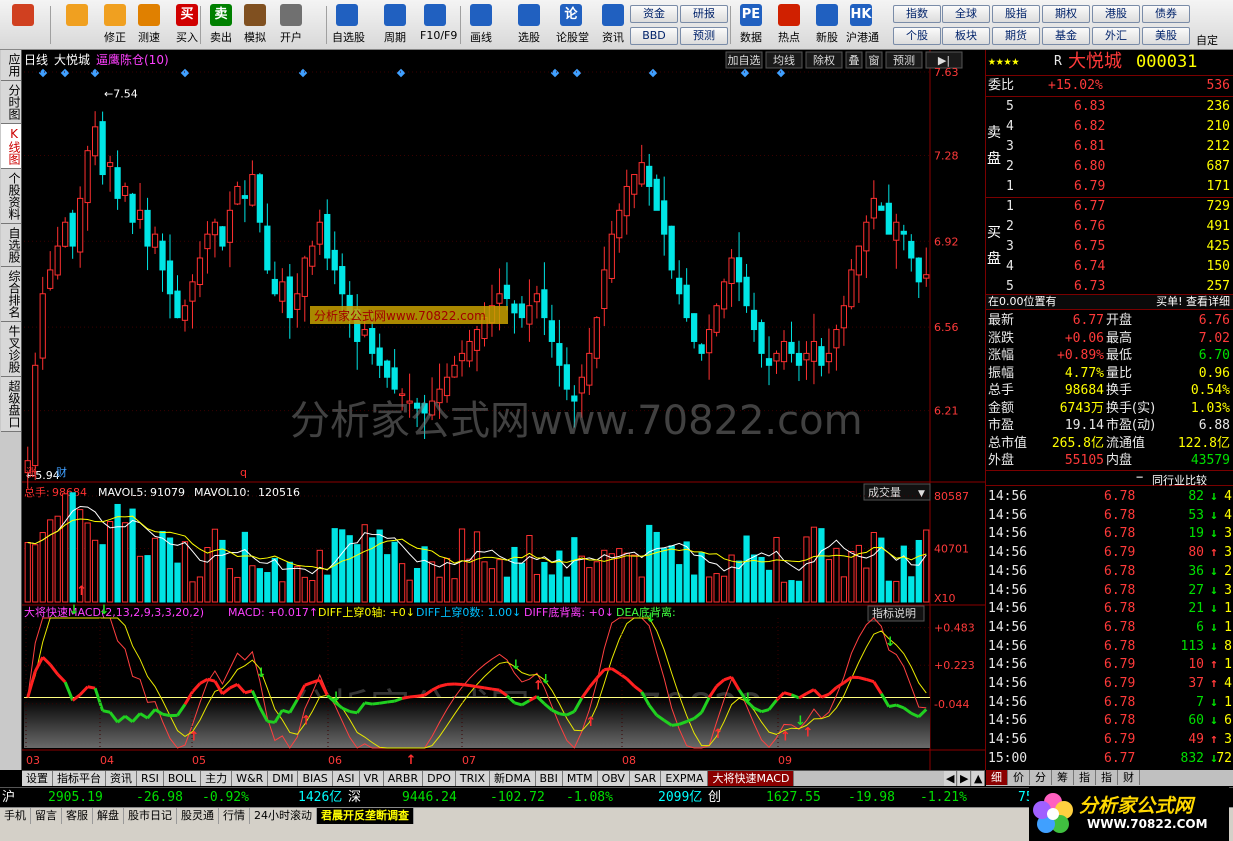  I want to click on toolbar-button-6: 模拟, so click(255, 26).